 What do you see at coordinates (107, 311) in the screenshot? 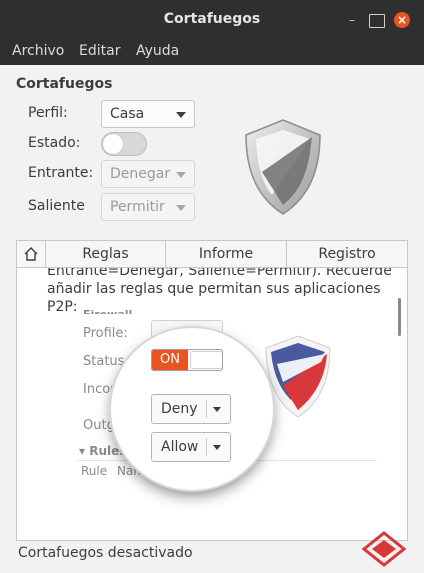
I see `embedded-heading: Firewall` at bounding box center [107, 311].